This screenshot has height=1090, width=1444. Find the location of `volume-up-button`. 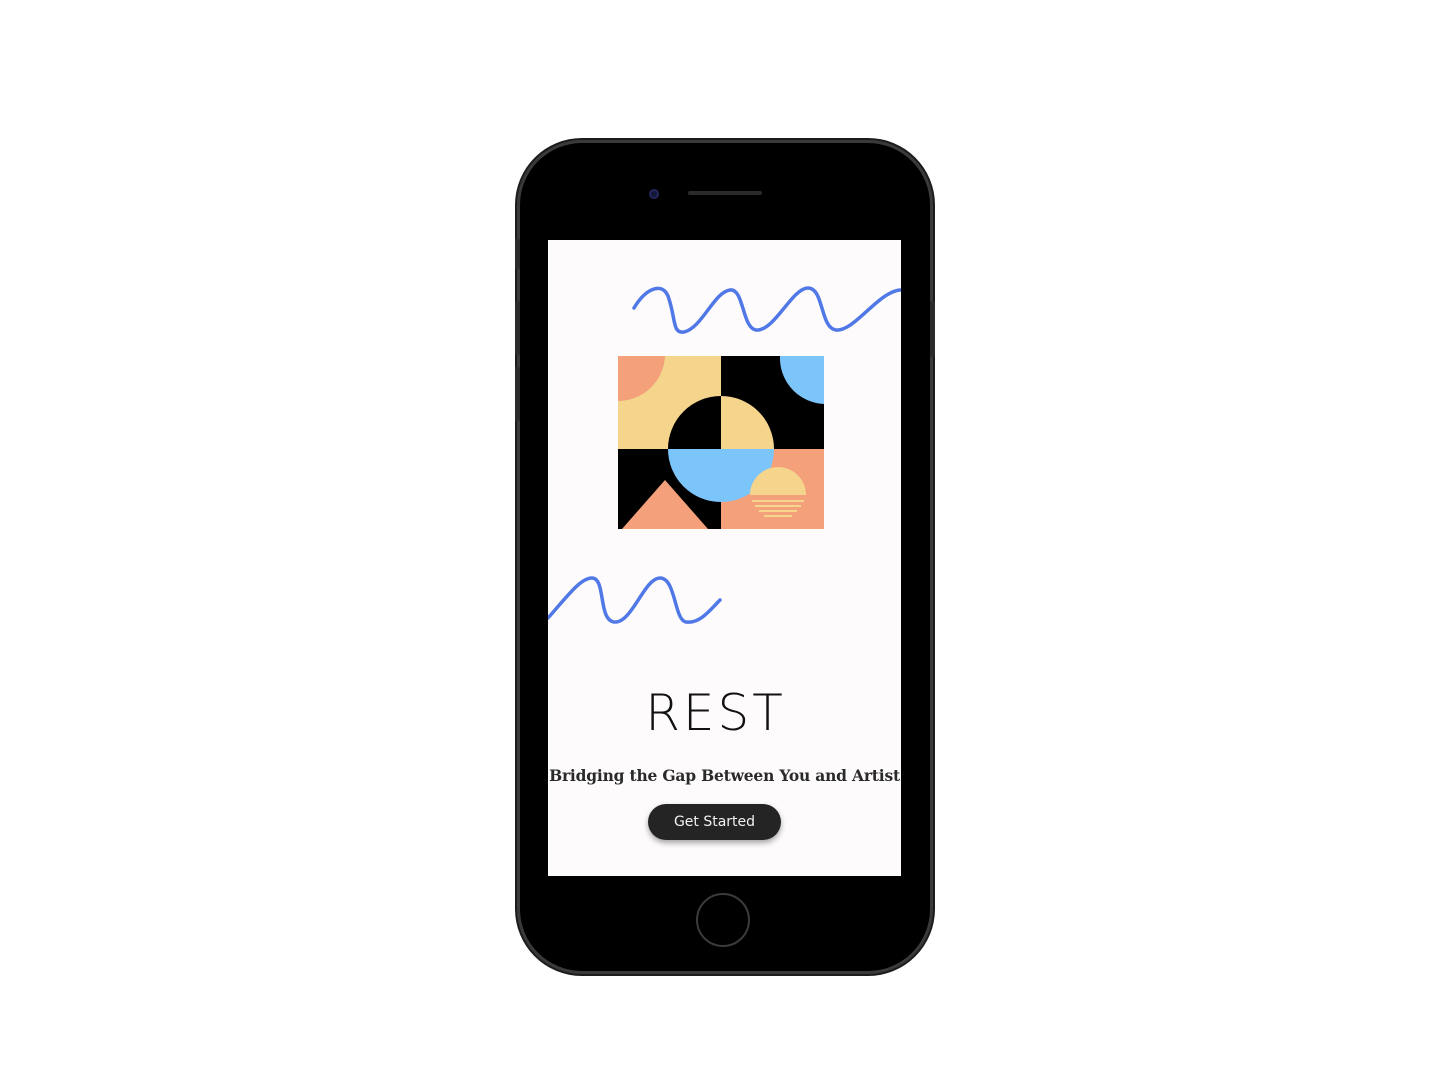

volume-up-button is located at coordinates (517, 328).